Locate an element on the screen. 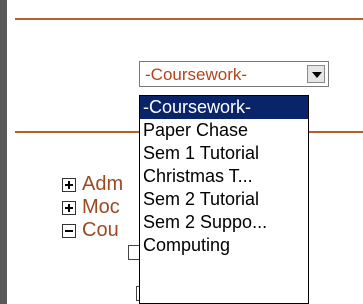  tree-item-label: Moc is located at coordinates (101, 207).